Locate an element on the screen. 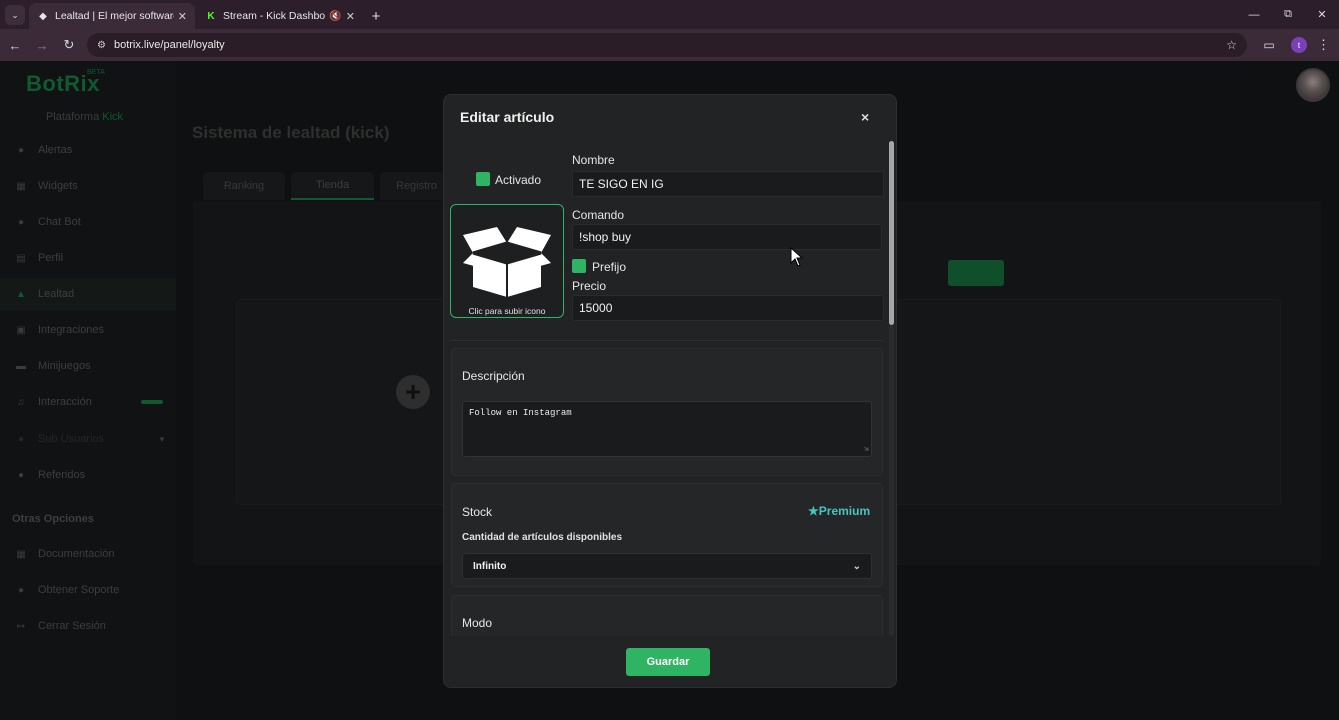  background-button is located at coordinates (916, 273).